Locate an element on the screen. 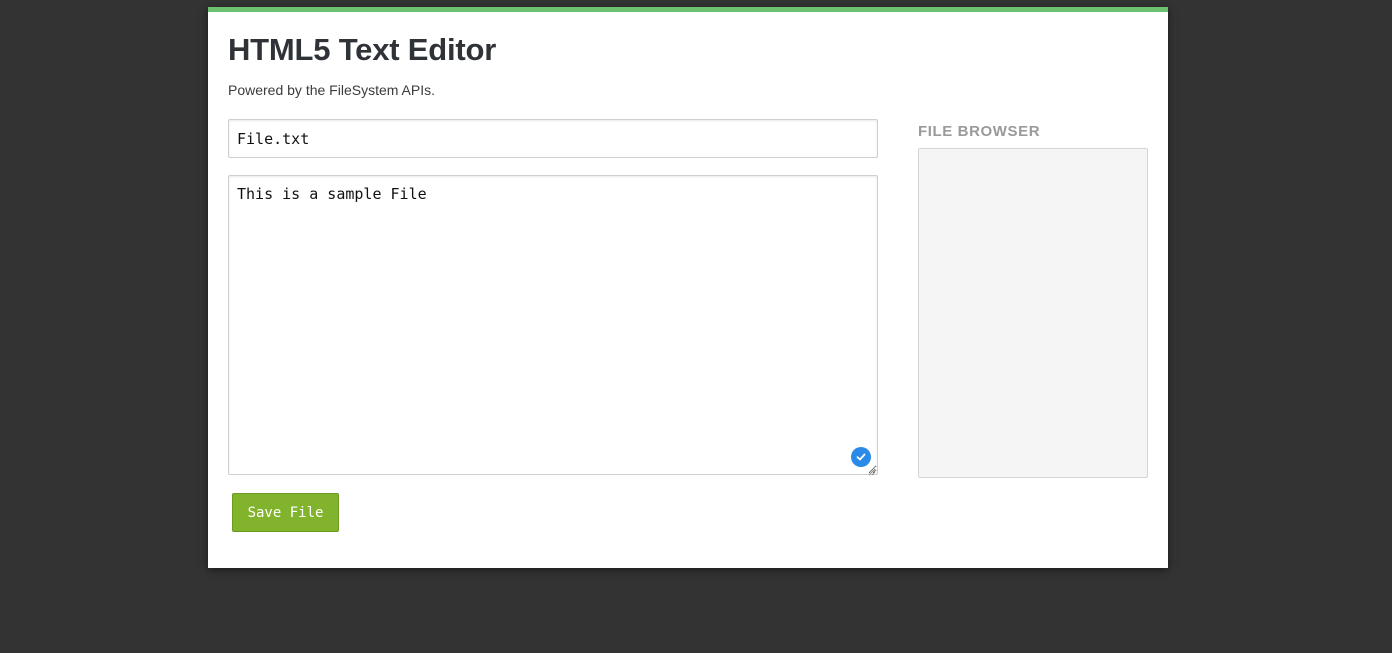 This screenshot has height=653, width=1392. resize-grip-icon is located at coordinates (871, 469).